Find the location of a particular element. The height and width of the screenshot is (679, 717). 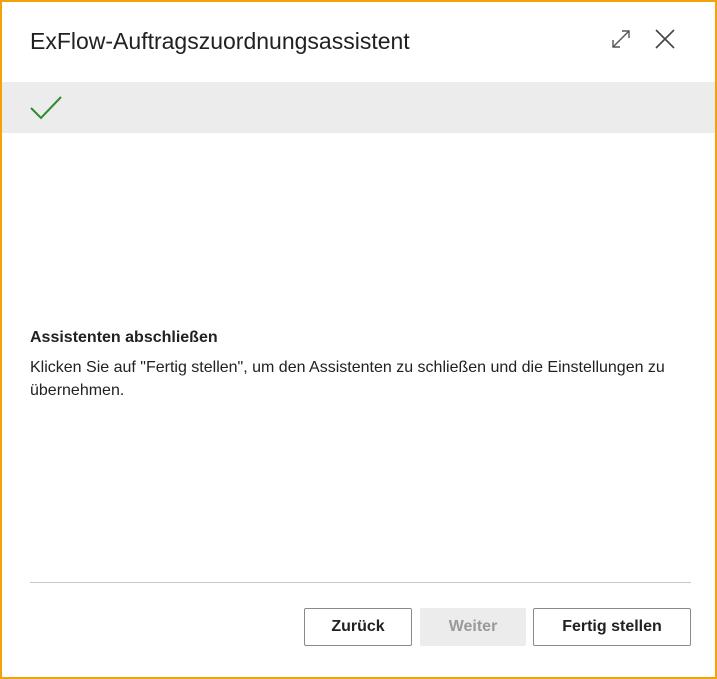

next-button: Weiter is located at coordinates (473, 627).